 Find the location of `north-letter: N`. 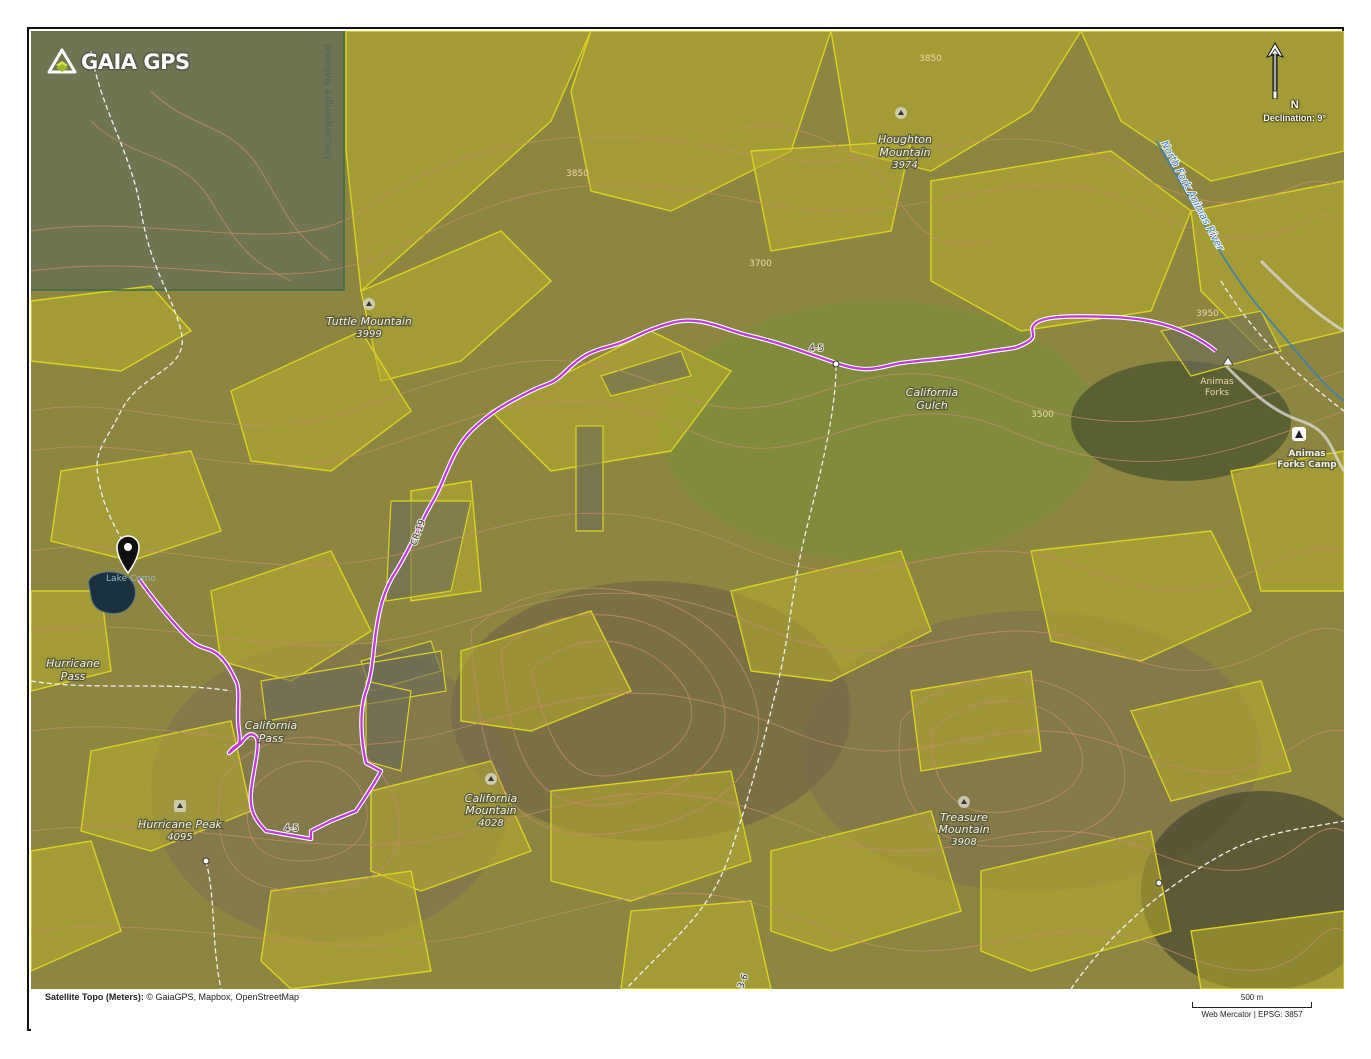

north-letter: N is located at coordinates (1294, 105).